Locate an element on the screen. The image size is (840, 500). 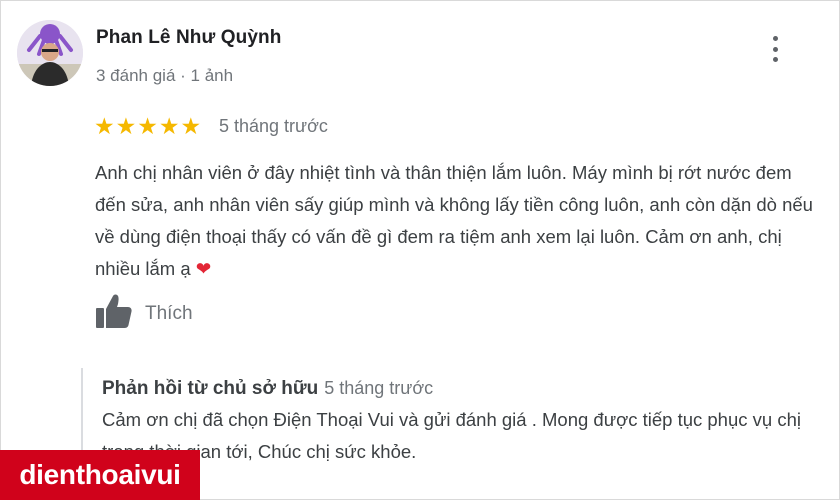
heart-emoji: ❤ is located at coordinates (203, 268).